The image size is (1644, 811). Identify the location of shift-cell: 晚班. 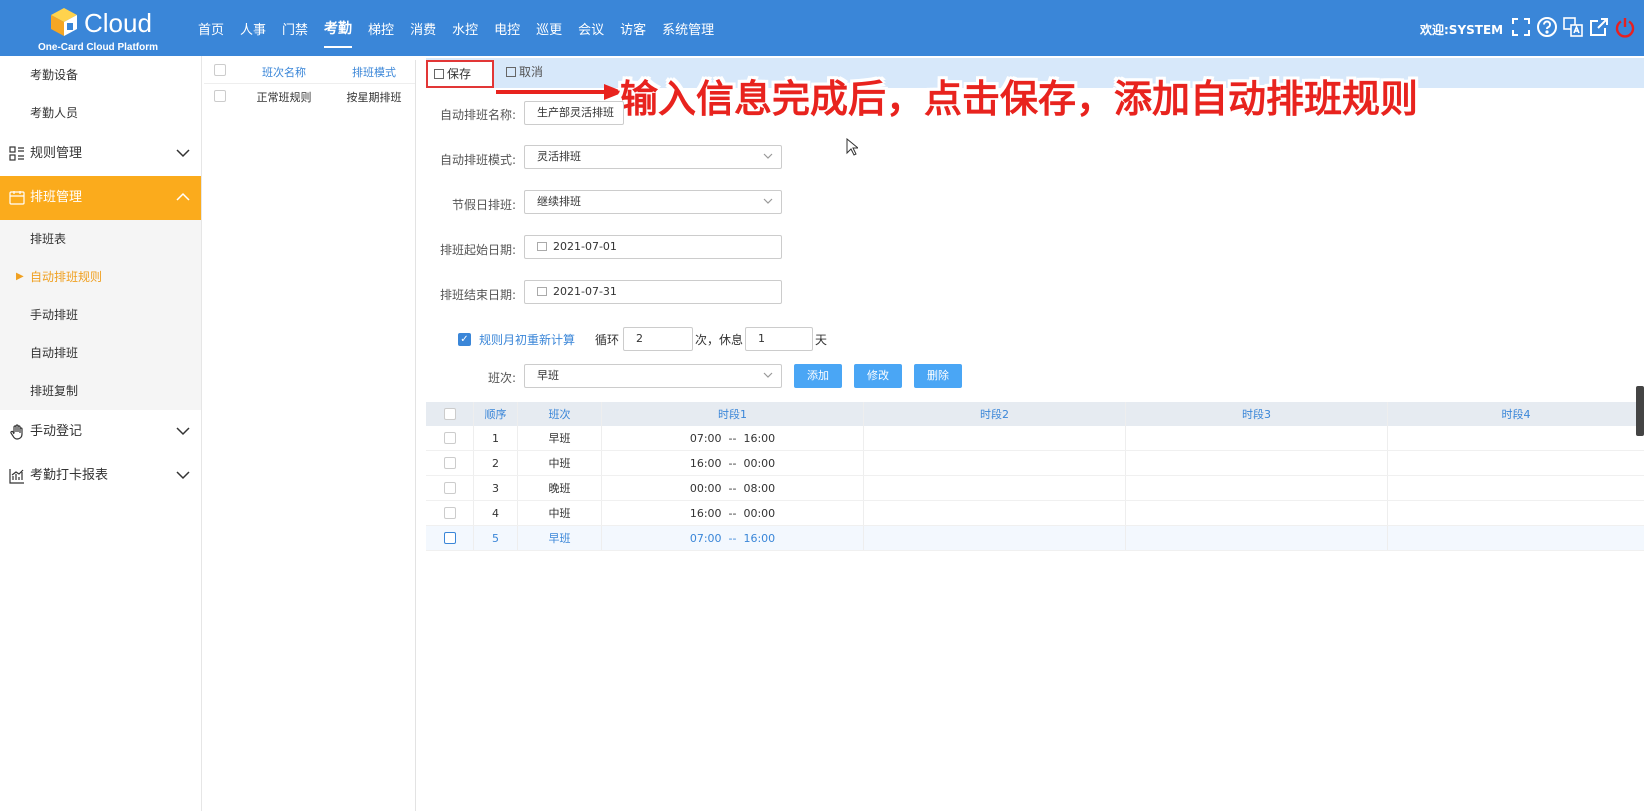
(560, 488).